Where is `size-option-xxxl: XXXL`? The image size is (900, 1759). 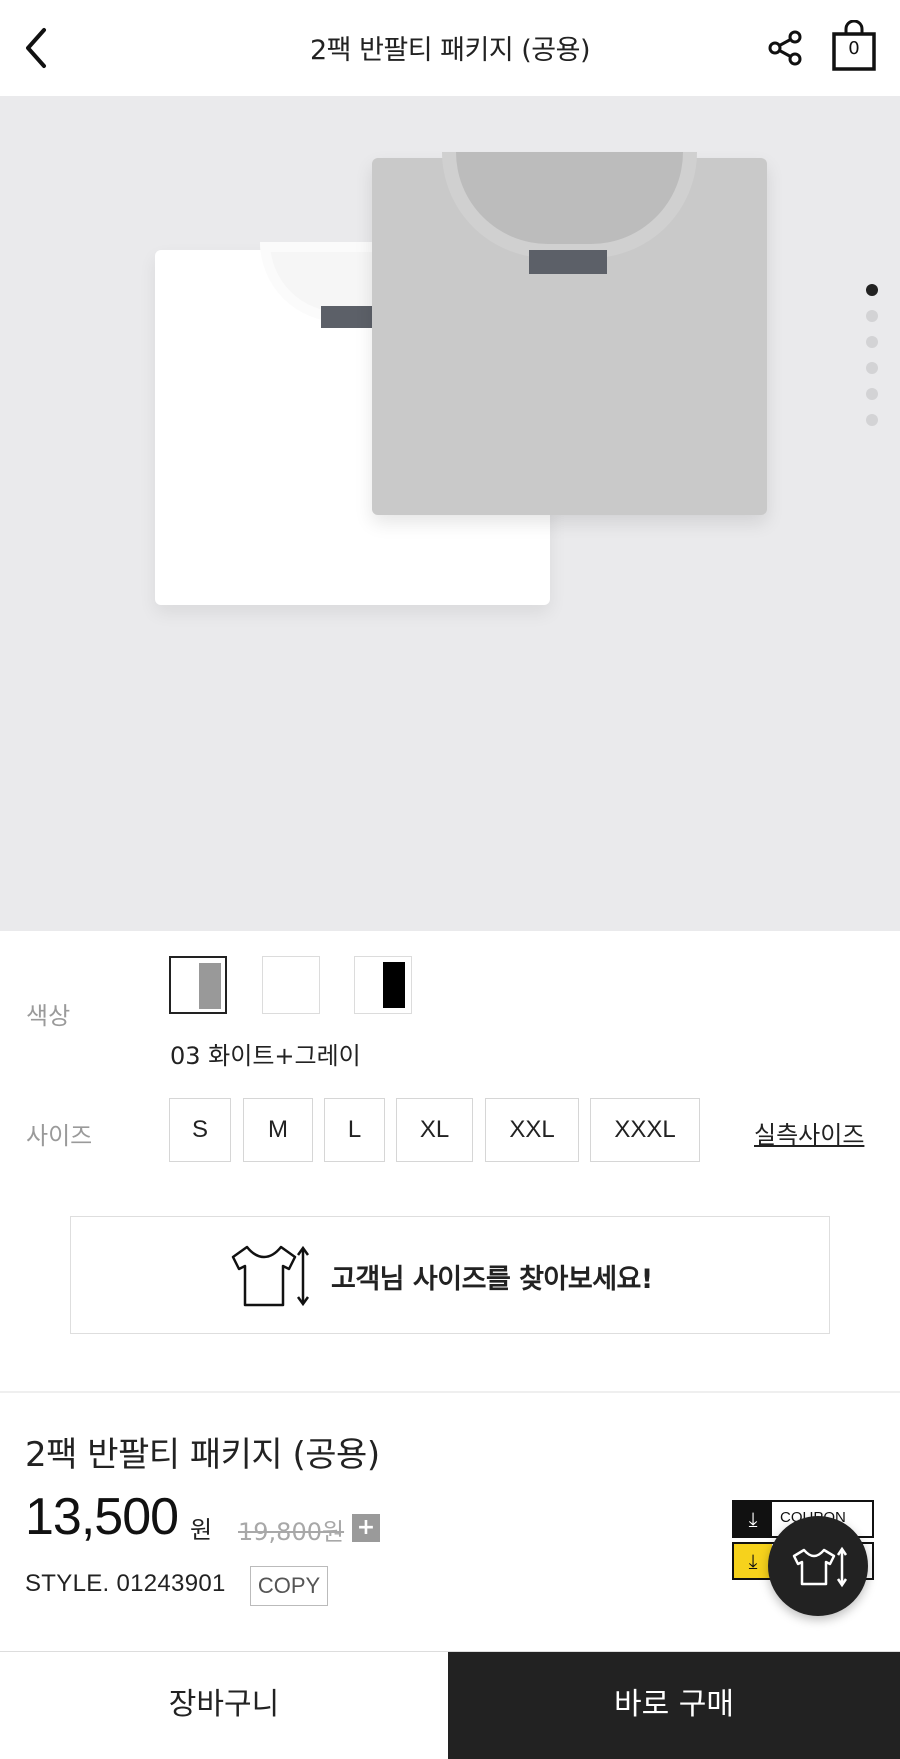
size-option-xxxl: XXXL is located at coordinates (645, 1130).